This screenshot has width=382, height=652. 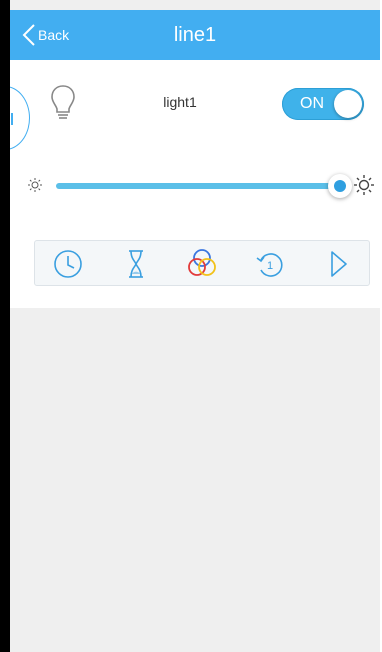 What do you see at coordinates (63, 102) in the screenshot?
I see `light-bulb-icon` at bounding box center [63, 102].